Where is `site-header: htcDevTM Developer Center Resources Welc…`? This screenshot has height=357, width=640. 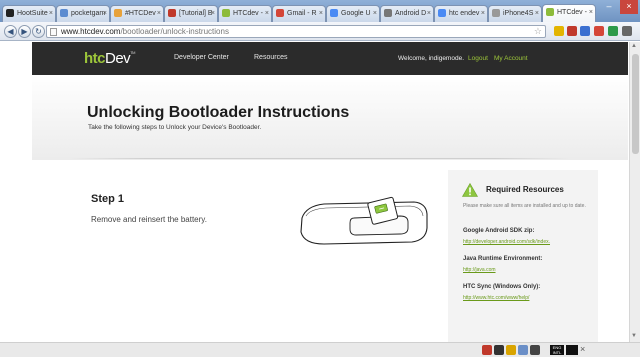
site-header: htcDevTM Developer Center Resources Welc… is located at coordinates (330, 58).